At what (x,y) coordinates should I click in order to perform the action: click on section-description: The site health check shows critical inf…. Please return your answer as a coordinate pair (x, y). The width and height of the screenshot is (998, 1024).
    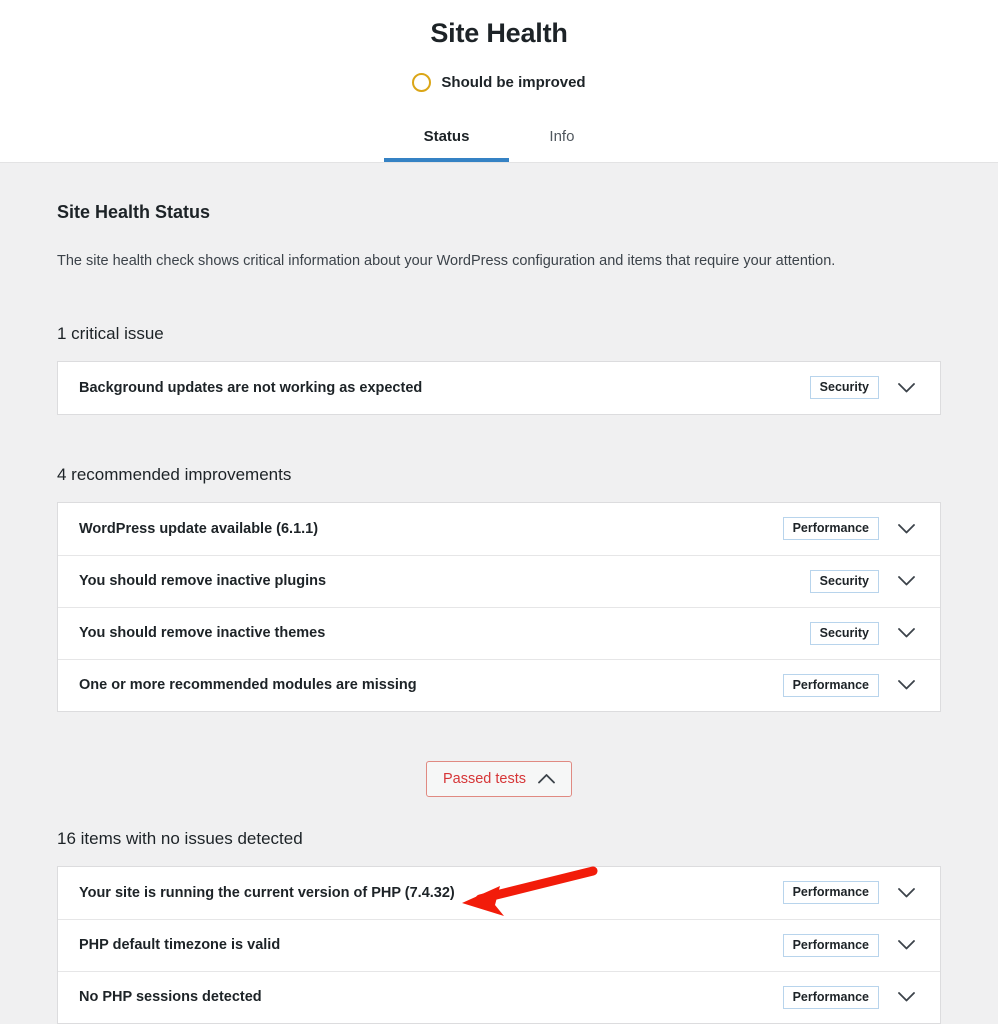
    Looking at the image, I should click on (446, 261).